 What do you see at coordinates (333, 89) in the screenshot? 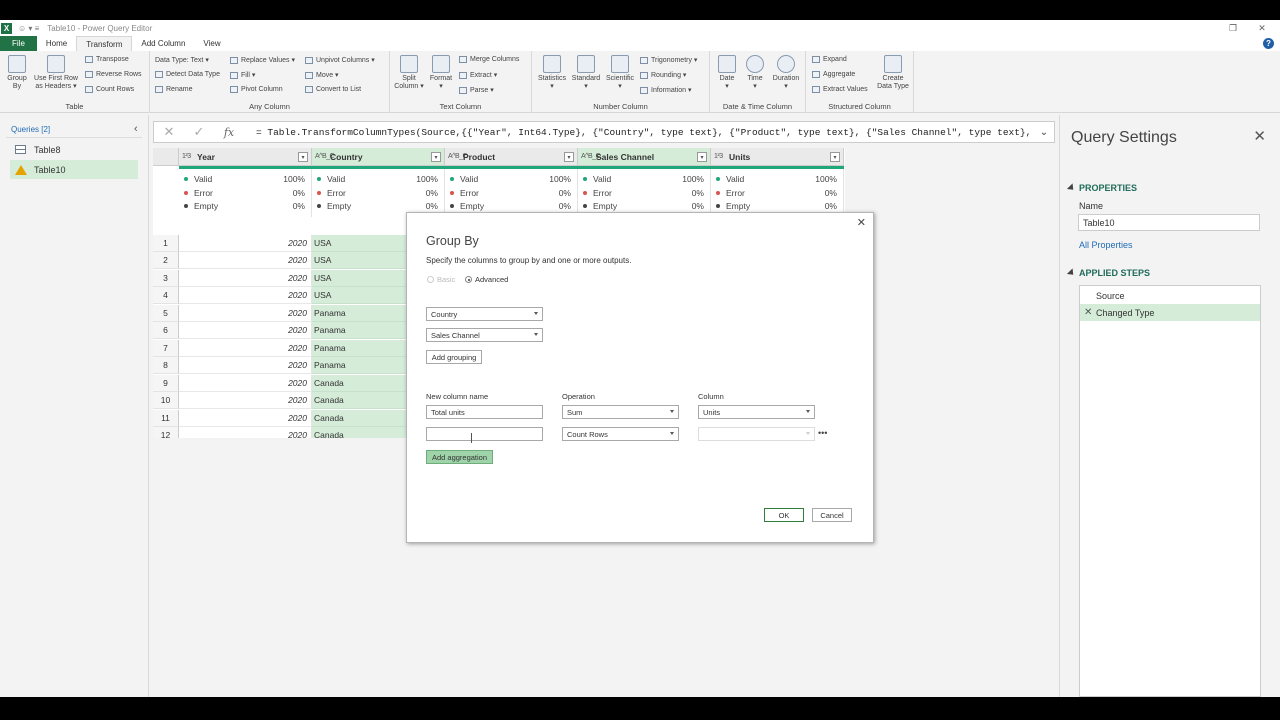
I see `convert-to-list-button: Convert to List` at bounding box center [333, 89].